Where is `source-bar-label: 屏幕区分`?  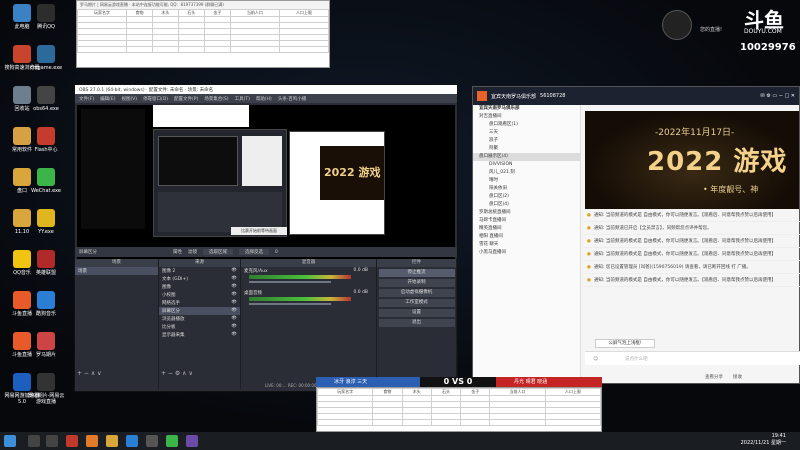
source-bar-label: 屏幕区分 is located at coordinates (88, 252).